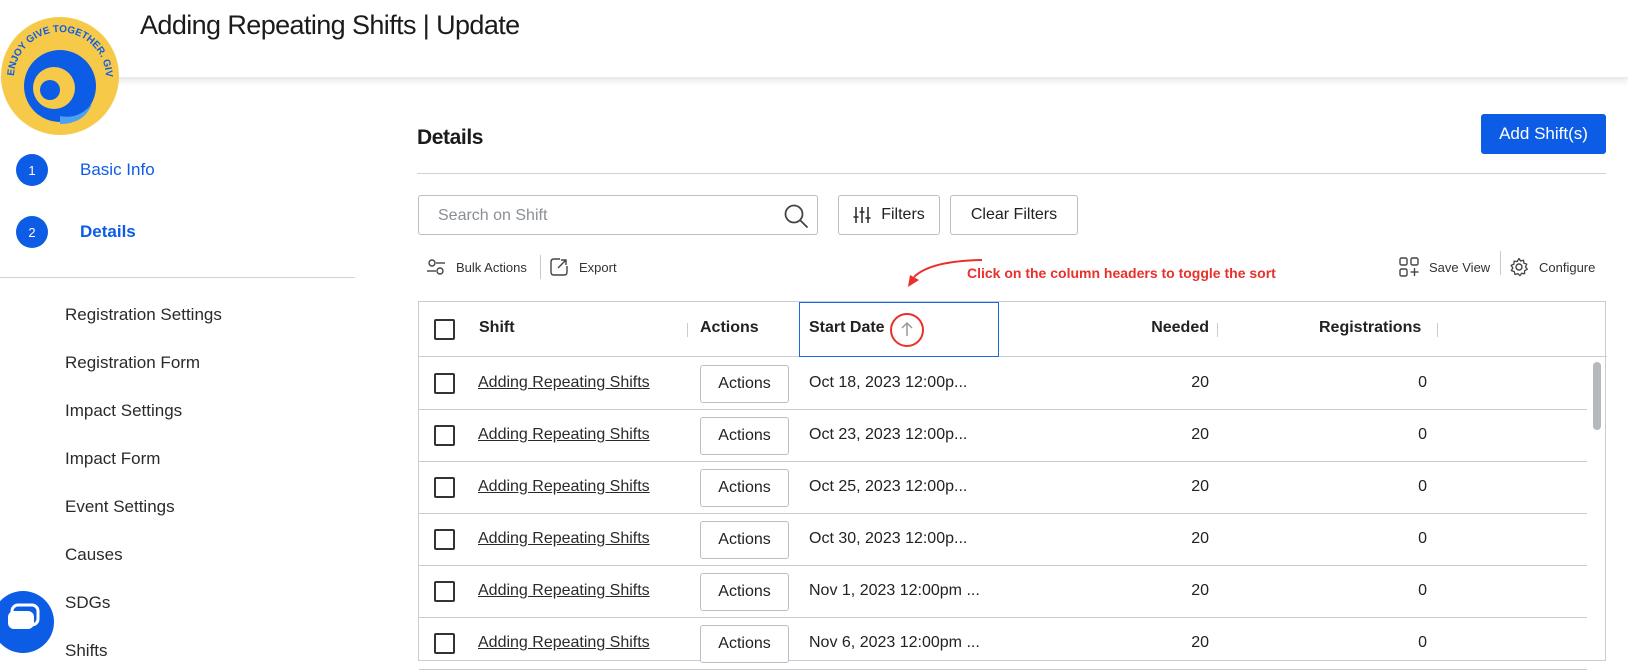 The width and height of the screenshot is (1628, 670). I want to click on sidebar-item-registration-form: Registration Form, so click(132, 363).